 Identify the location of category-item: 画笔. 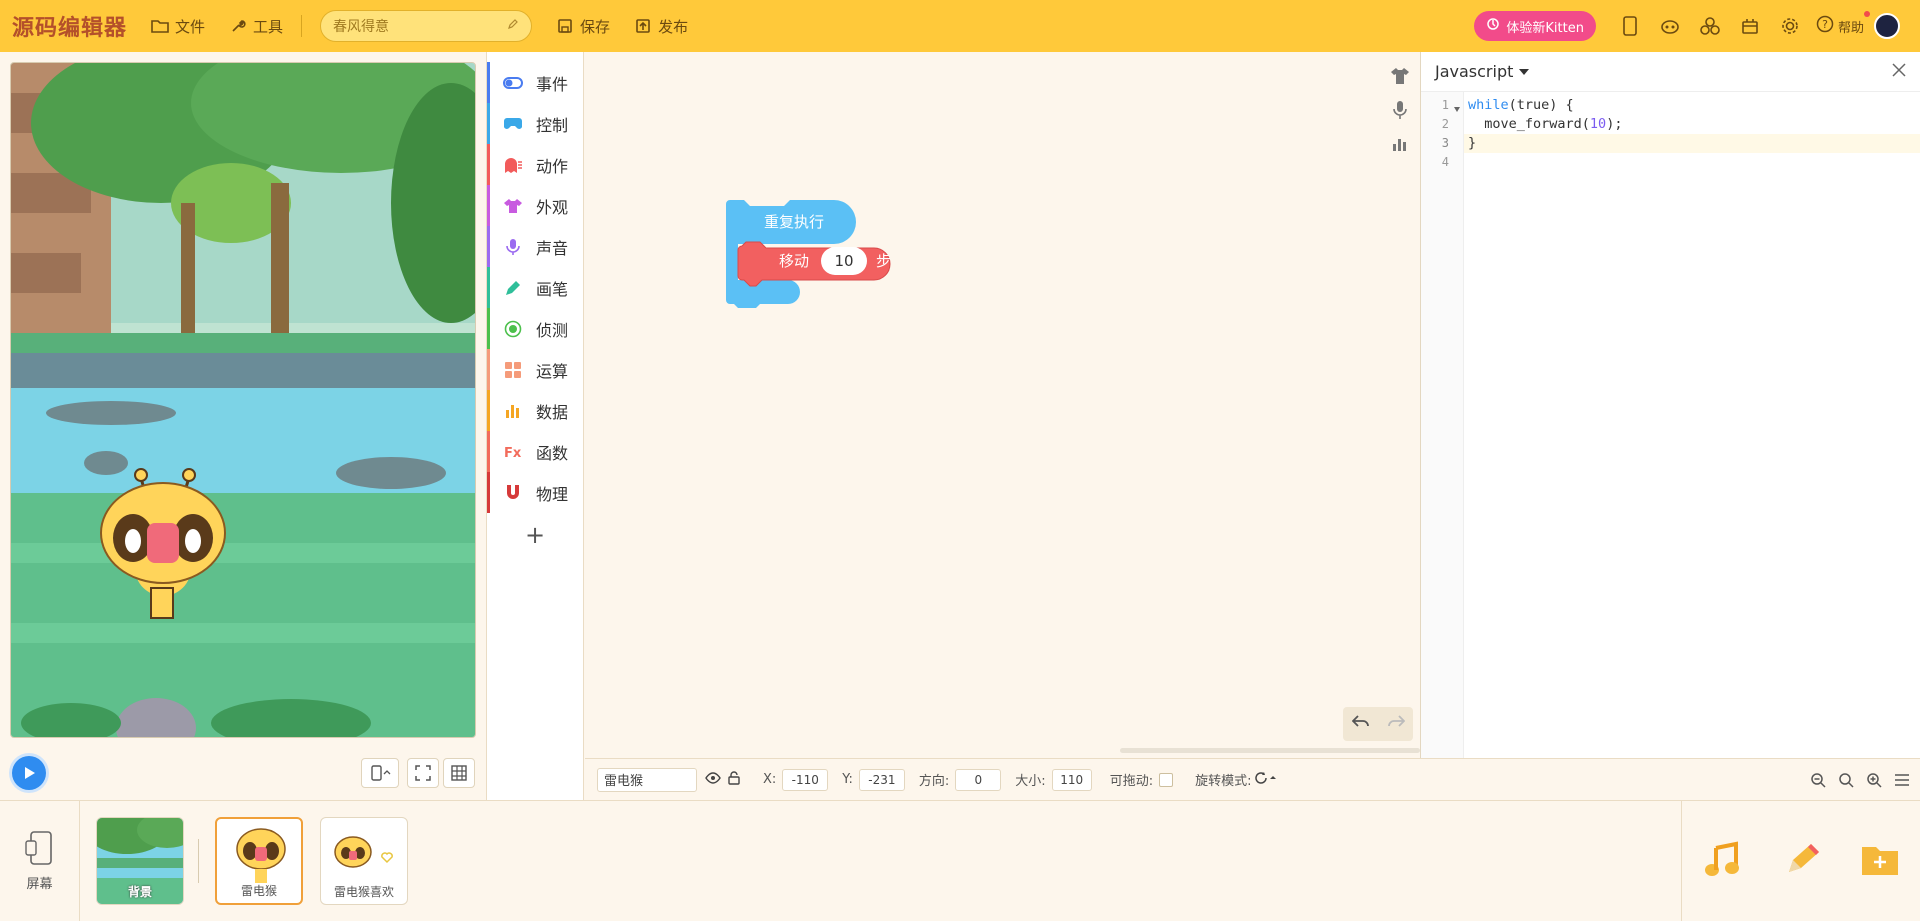
(535, 287).